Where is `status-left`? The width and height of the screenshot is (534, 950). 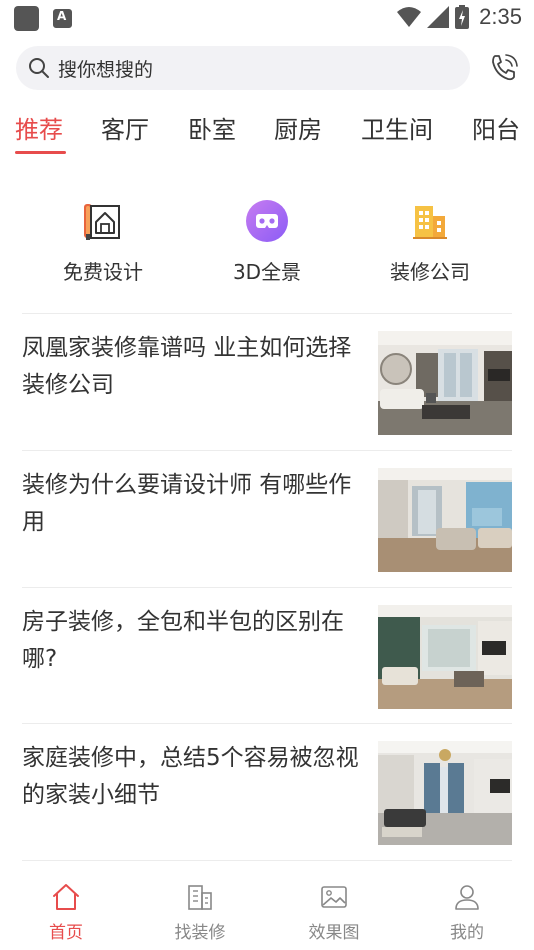
status-left is located at coordinates (43, 18).